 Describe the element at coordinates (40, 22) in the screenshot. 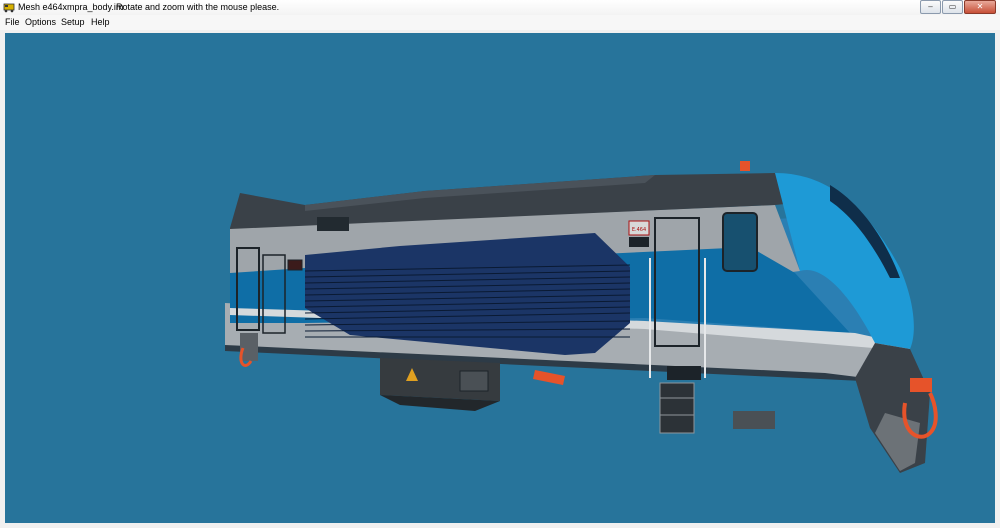

I see `menu-options: Options` at that location.